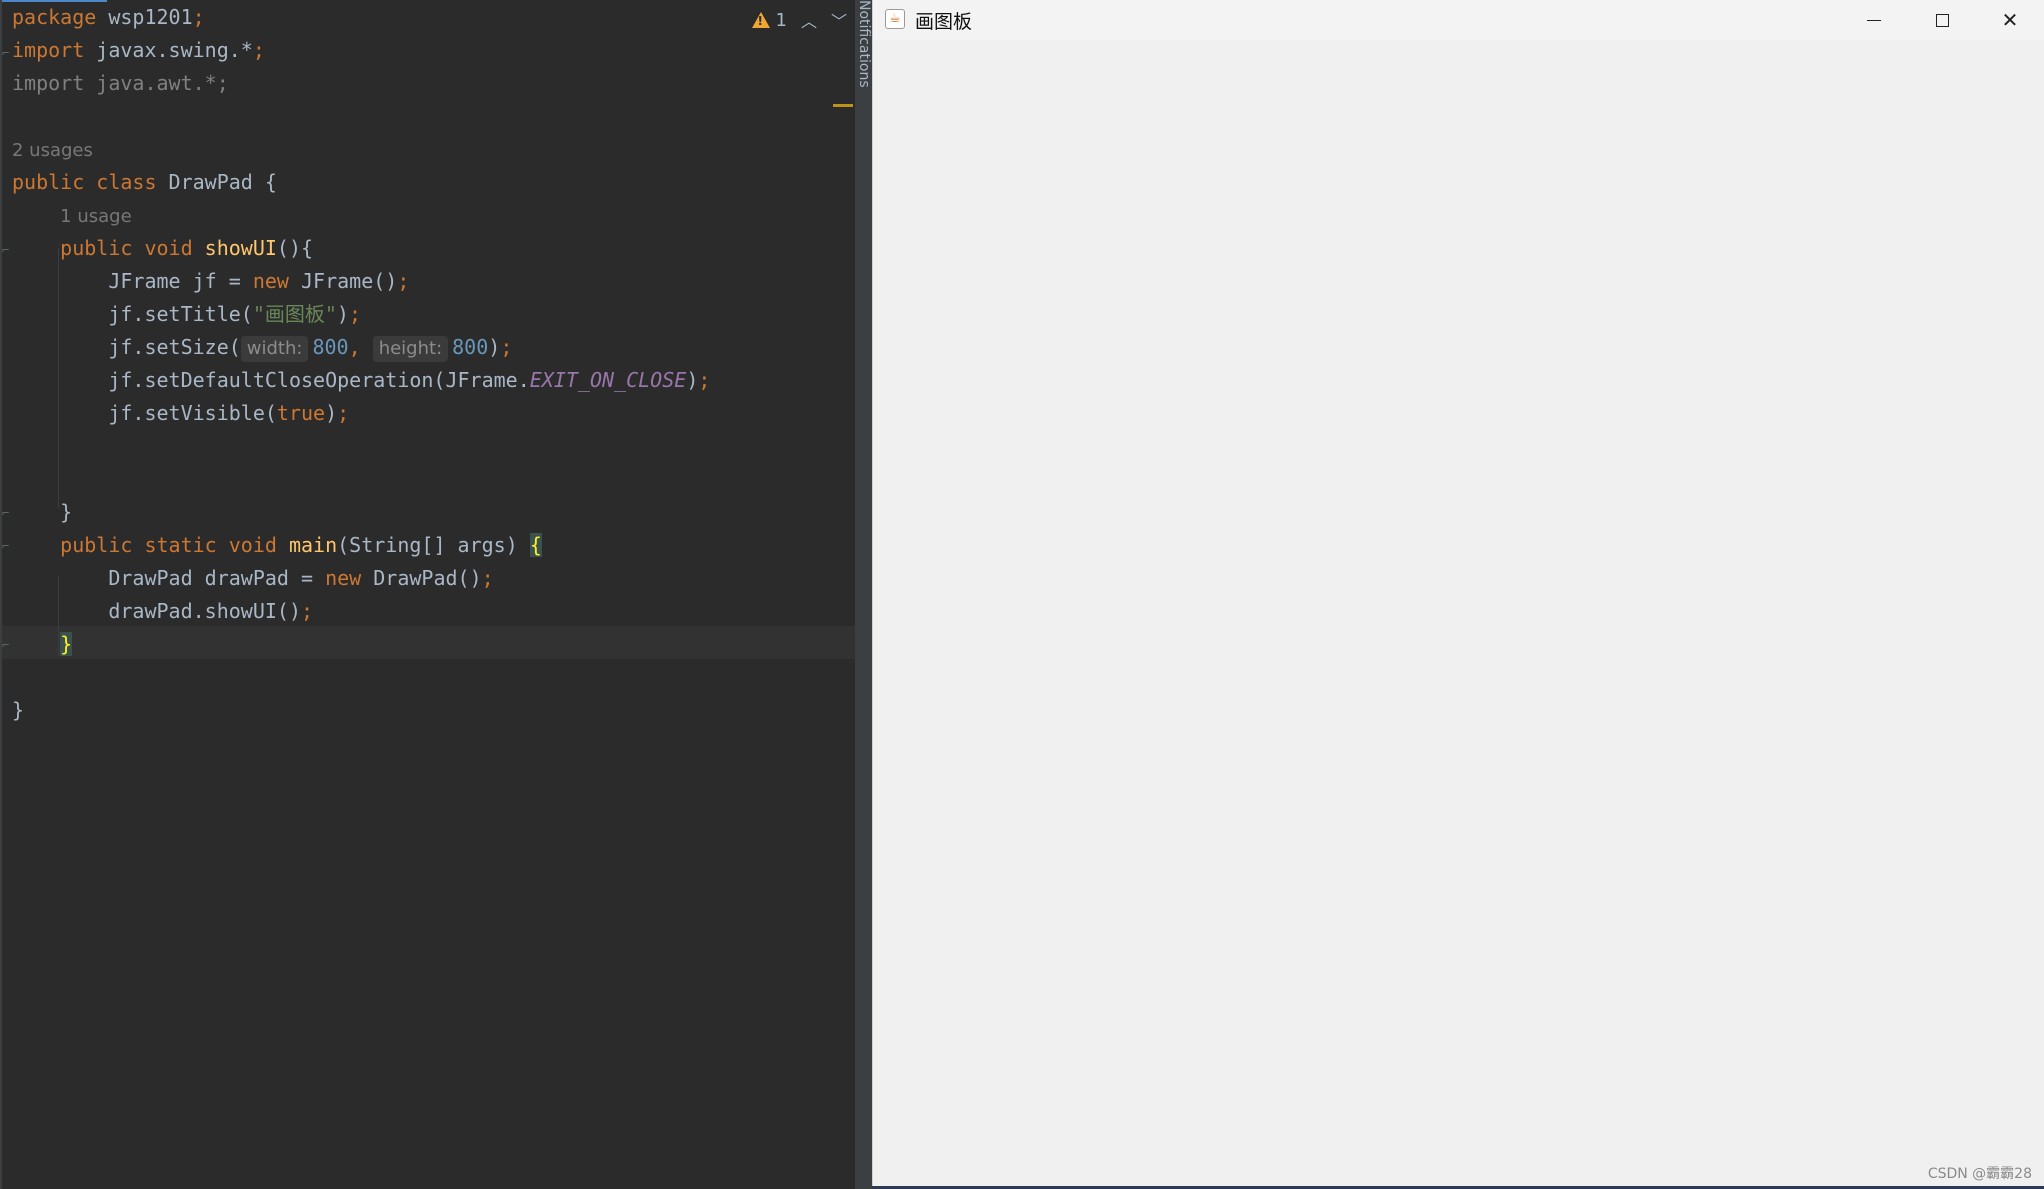  I want to click on close-icon: ✕, so click(2010, 20).